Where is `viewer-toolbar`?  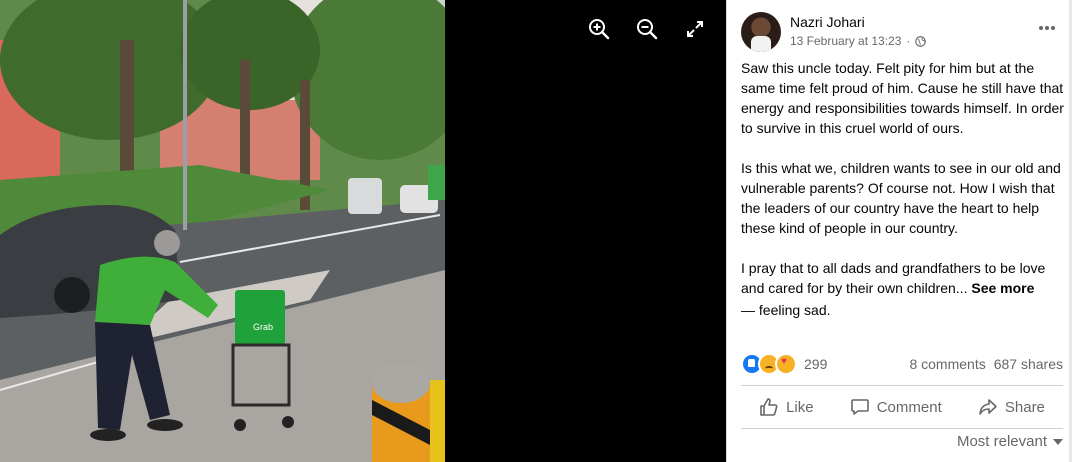 viewer-toolbar is located at coordinates (647, 29).